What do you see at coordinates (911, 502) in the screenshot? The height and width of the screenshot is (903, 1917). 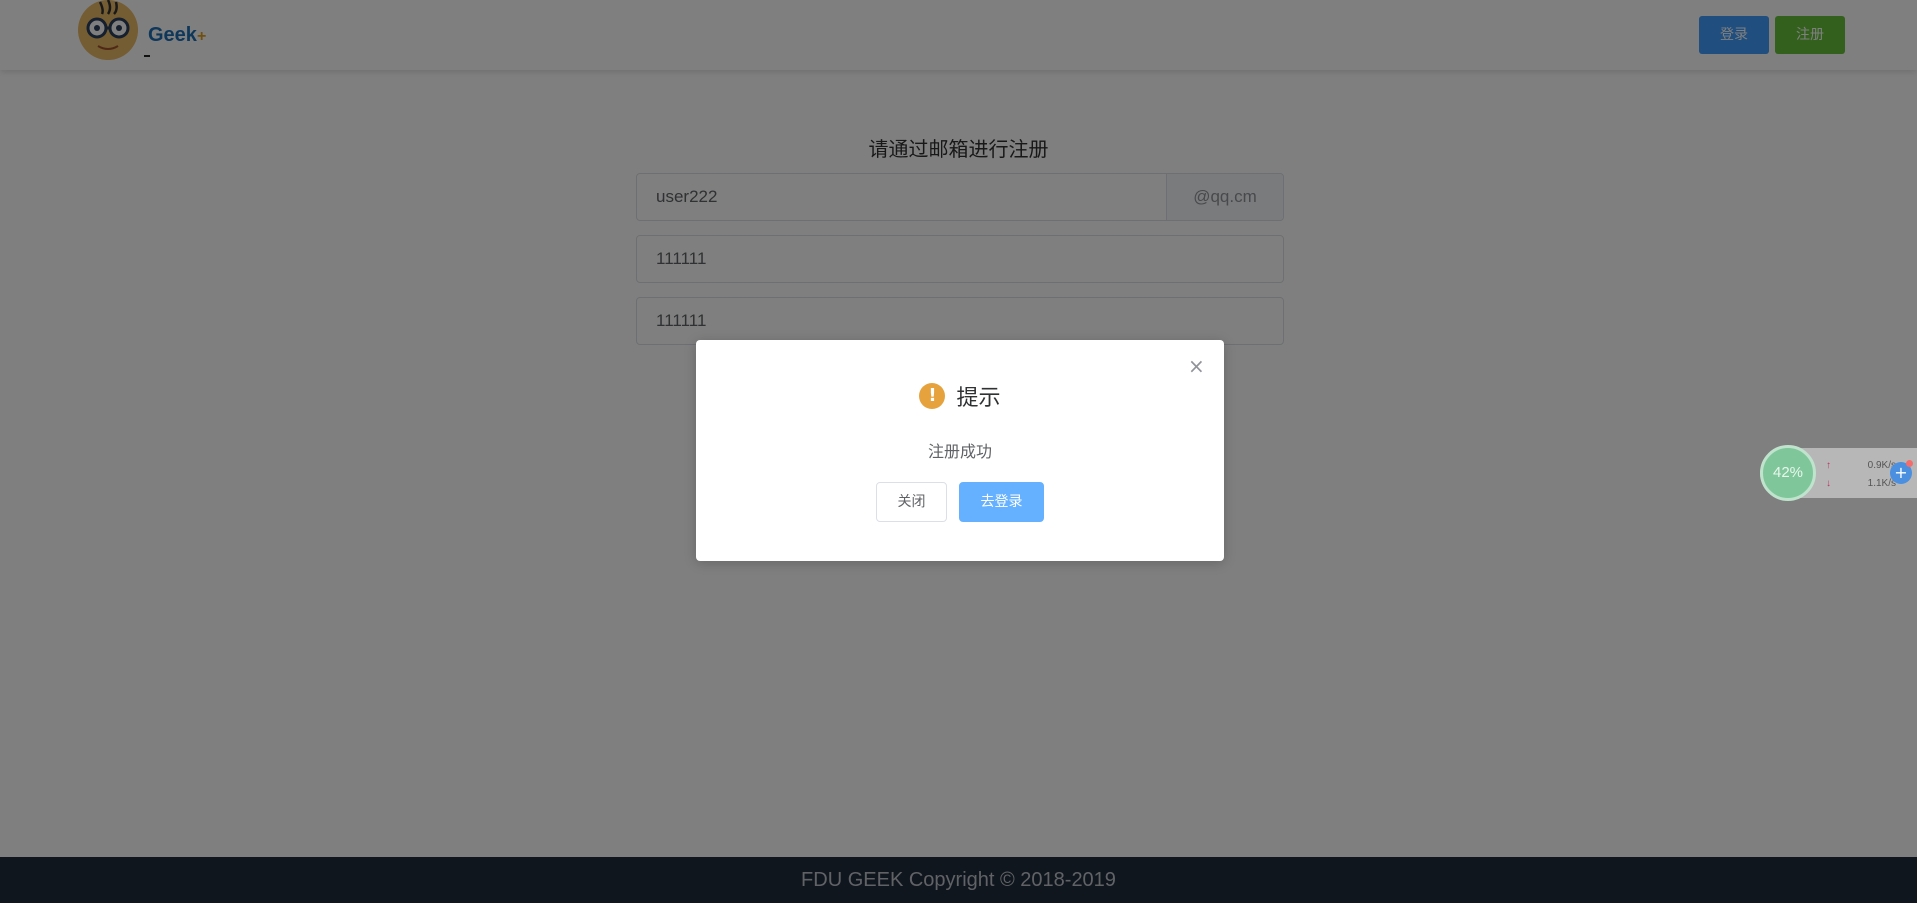 I see `close-button: 关闭` at bounding box center [911, 502].